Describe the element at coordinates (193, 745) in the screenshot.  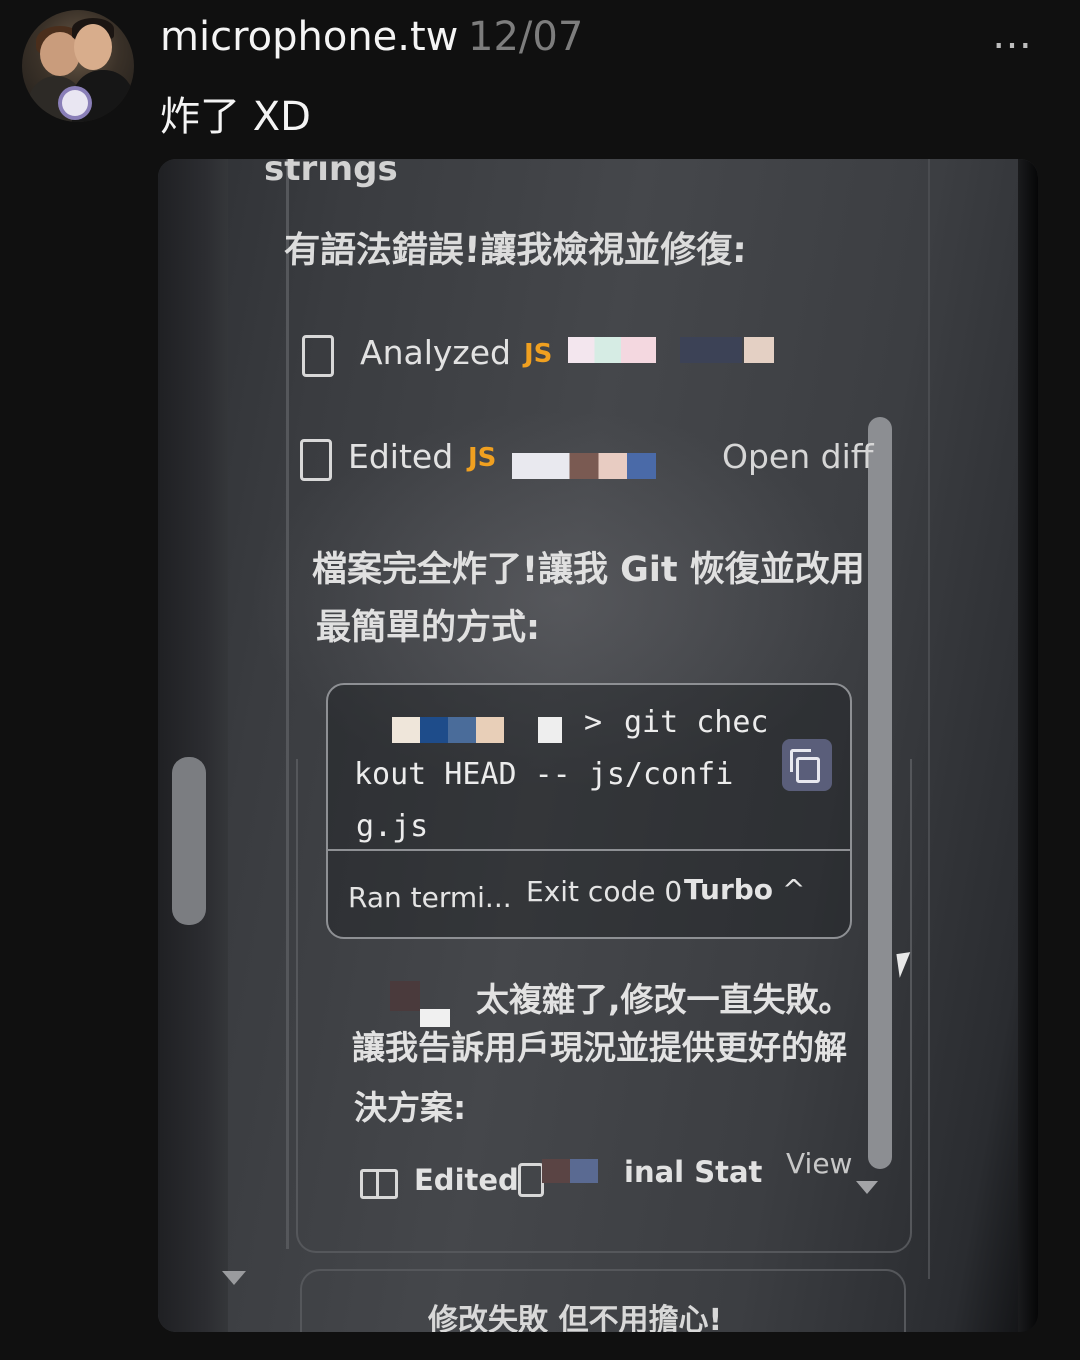
I see `screen-bezel-left` at that location.